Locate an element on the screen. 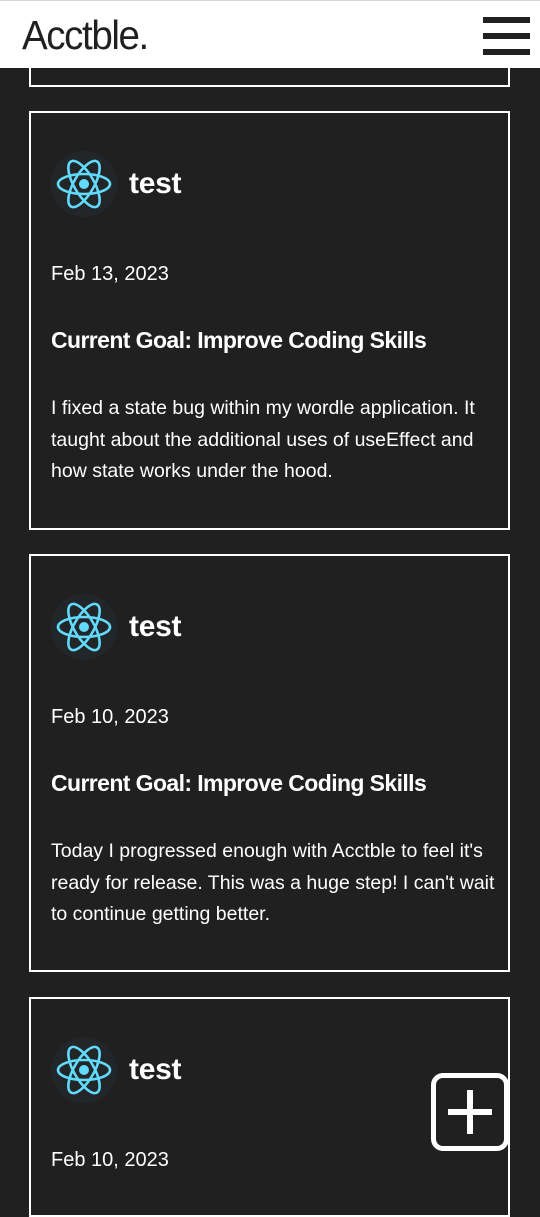  post-date: Feb 13, 2023 is located at coordinates (110, 274).